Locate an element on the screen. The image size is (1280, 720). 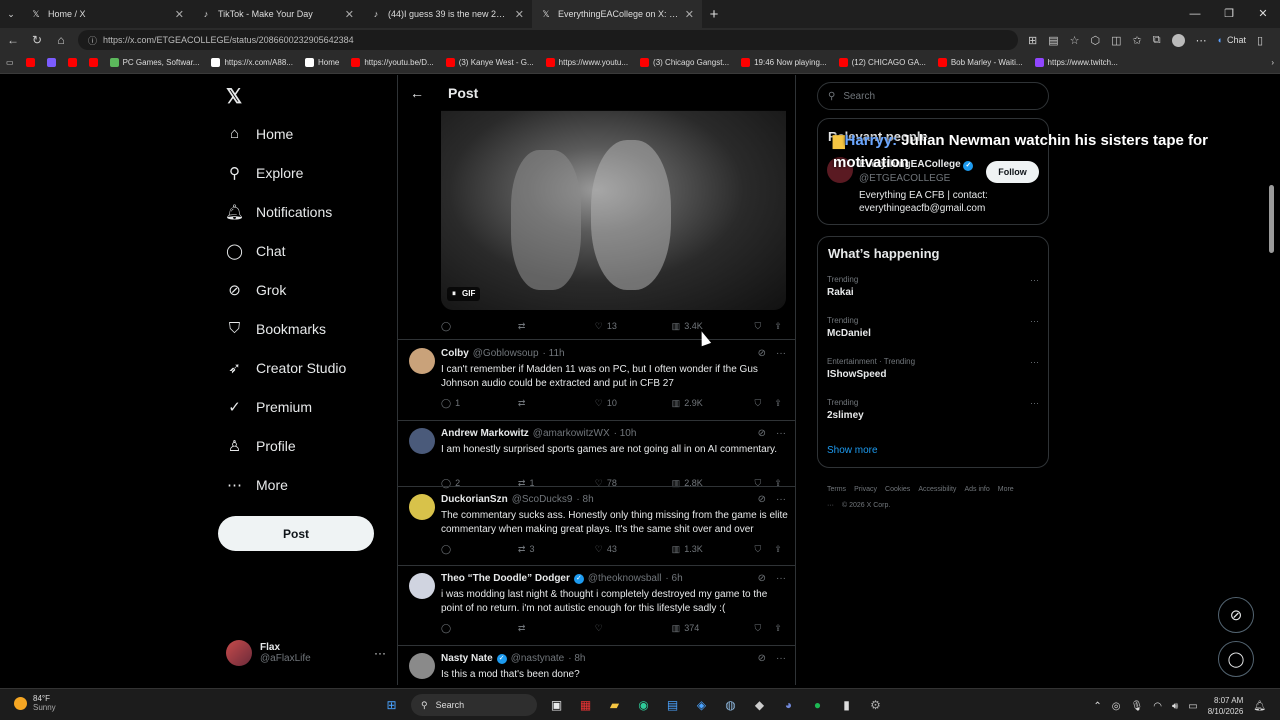
nav-item-premium: ✓ Premium is located at coordinates (269, 407).